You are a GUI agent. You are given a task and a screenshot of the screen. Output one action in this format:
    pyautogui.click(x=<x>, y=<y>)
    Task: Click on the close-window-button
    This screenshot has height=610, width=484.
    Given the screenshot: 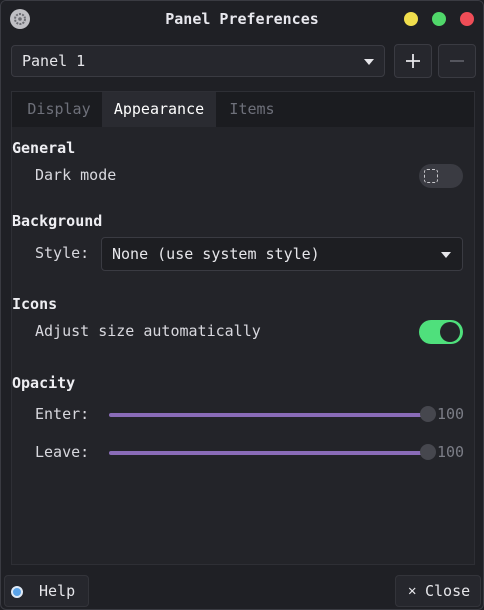 What is the action you would take?
    pyautogui.click(x=467, y=19)
    